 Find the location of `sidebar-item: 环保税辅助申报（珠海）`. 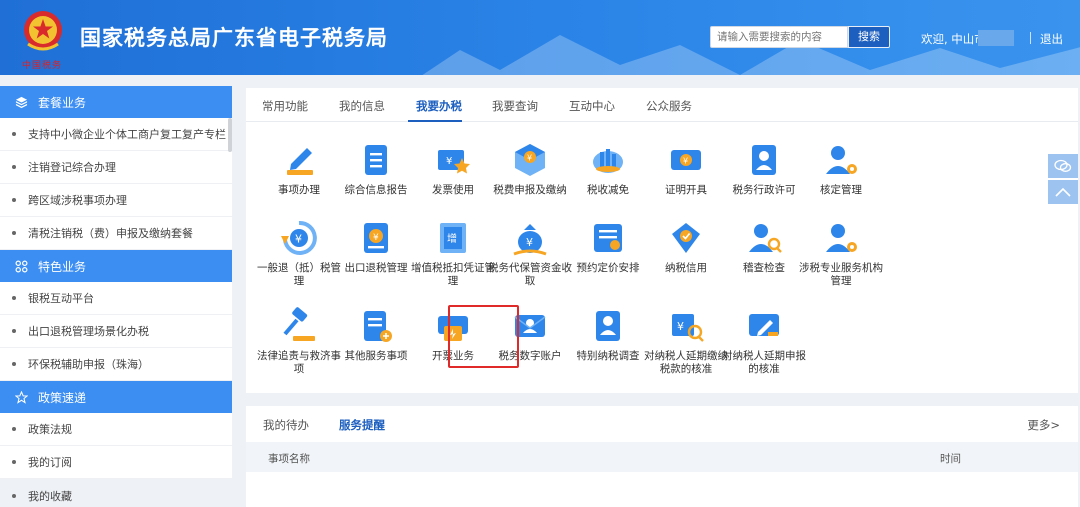

sidebar-item: 环保税辅助申报（珠海） is located at coordinates (116, 364).